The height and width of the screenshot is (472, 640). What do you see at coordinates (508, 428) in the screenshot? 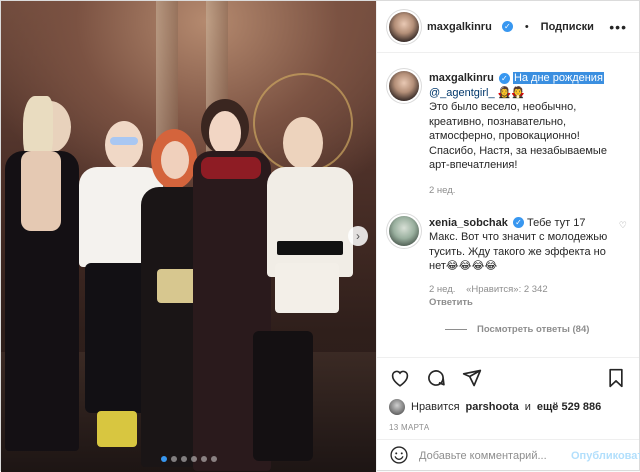
I see `post-date: 13 МАРТА` at bounding box center [508, 428].